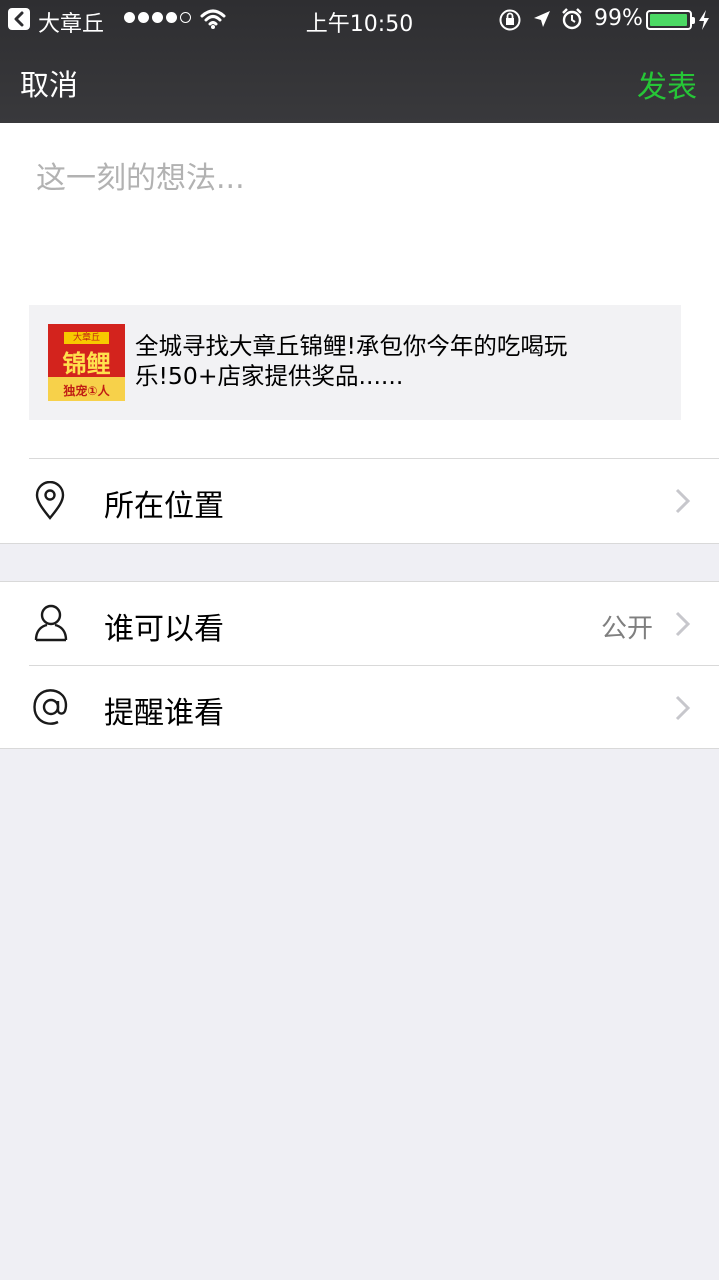 The height and width of the screenshot is (1280, 719). What do you see at coordinates (86, 338) in the screenshot?
I see `thumbnail-top-tag: 大章丘` at bounding box center [86, 338].